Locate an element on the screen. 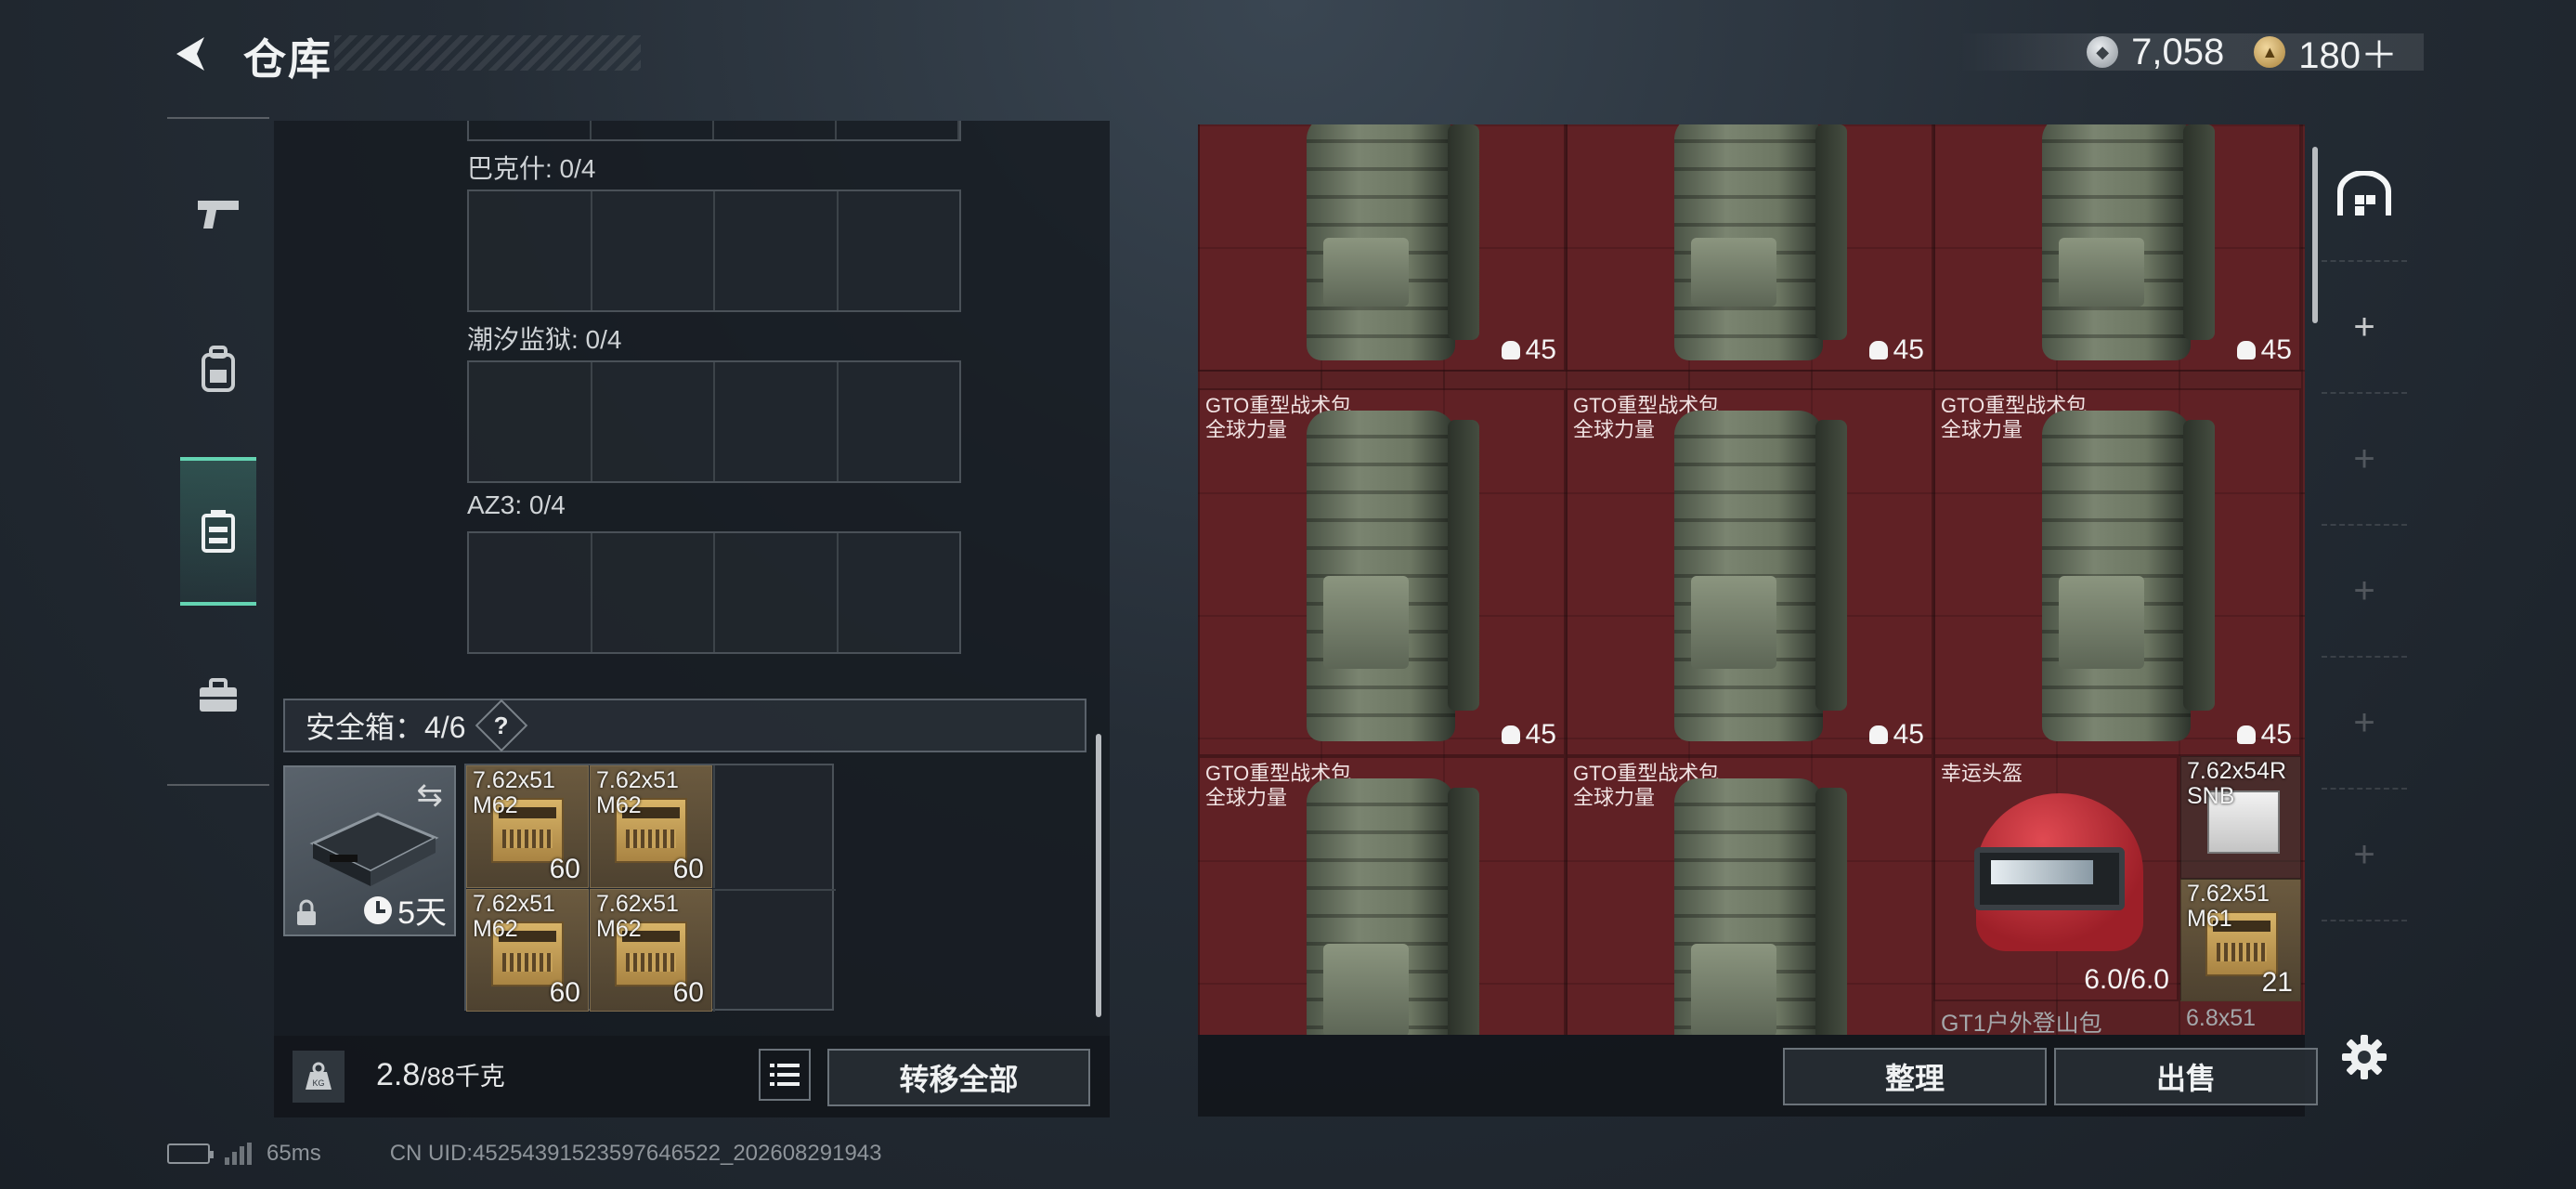 The height and width of the screenshot is (1189, 2576). stash-scrollbar is located at coordinates (2315, 235).